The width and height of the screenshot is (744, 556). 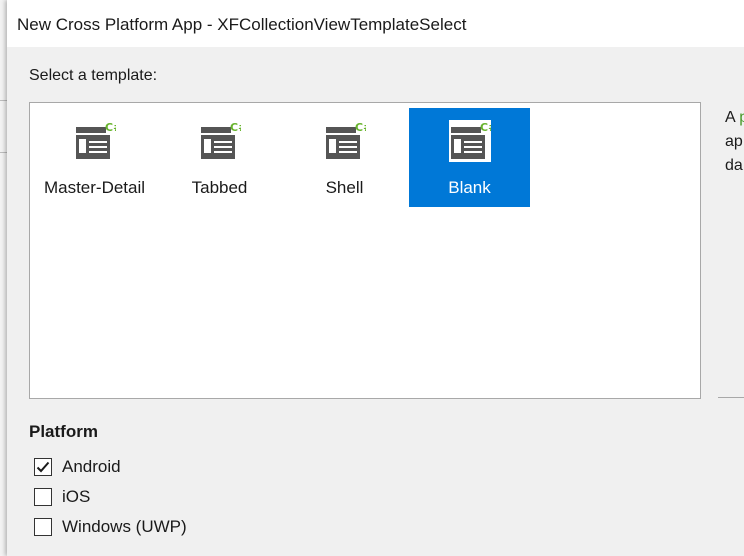 What do you see at coordinates (94, 187) in the screenshot?
I see `template-label: Master-Detail` at bounding box center [94, 187].